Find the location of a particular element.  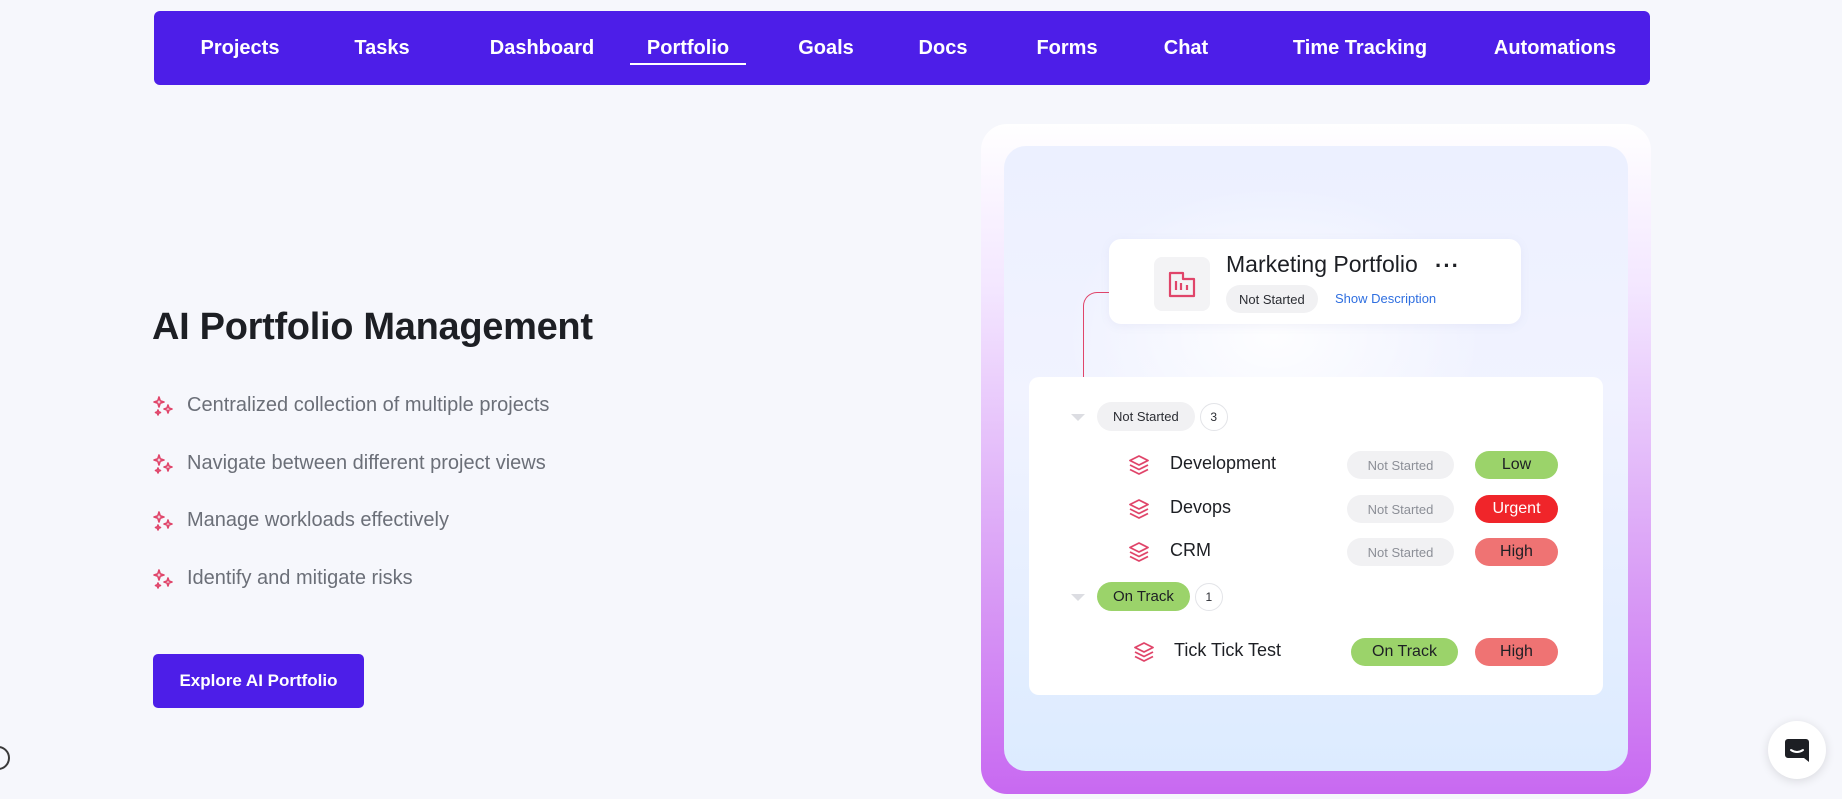

tab-automations: Automations is located at coordinates (1555, 48).